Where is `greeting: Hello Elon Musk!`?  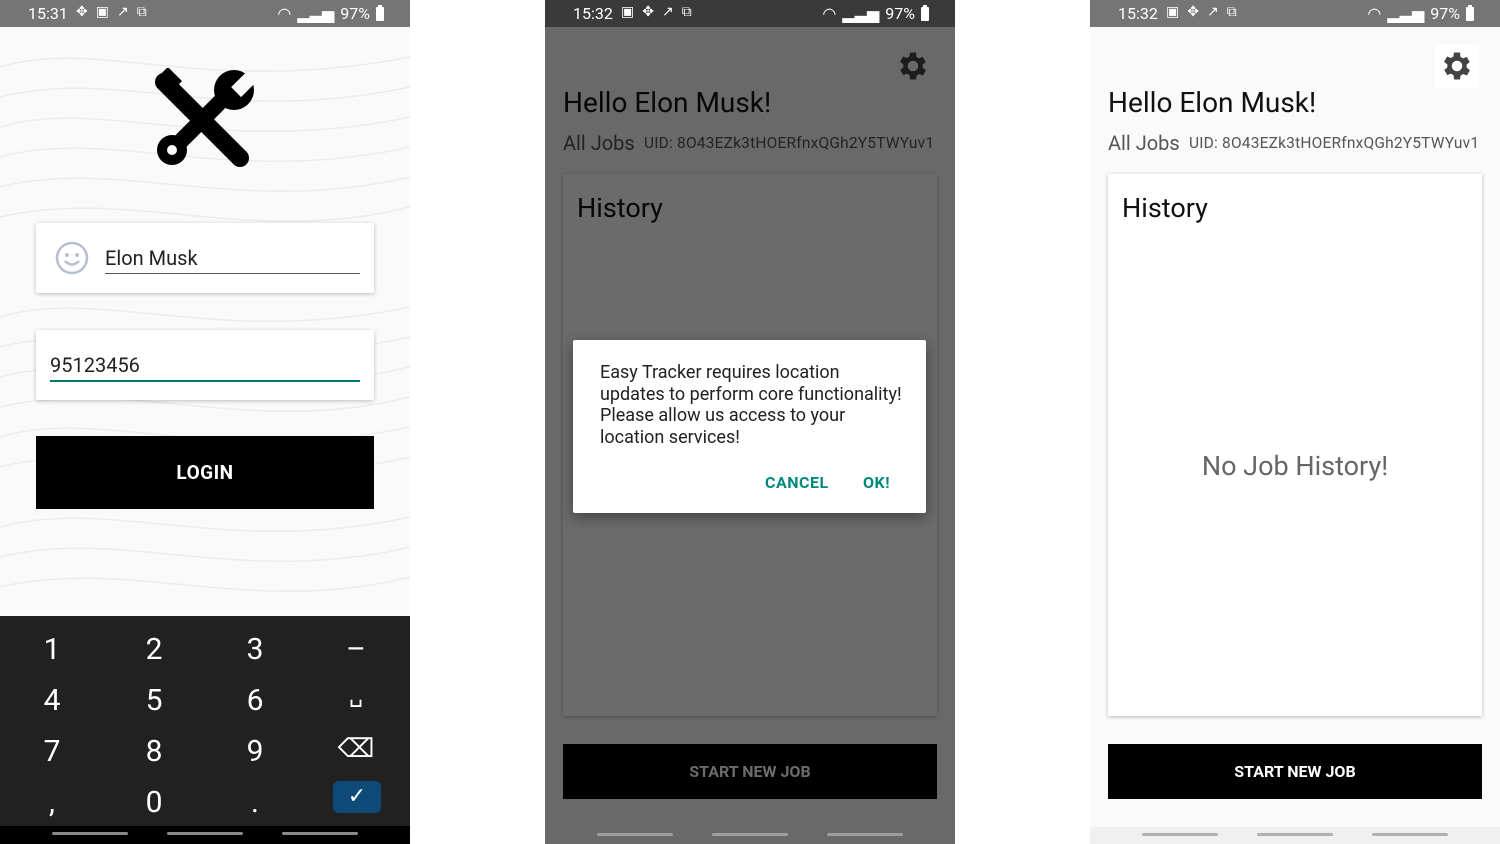
greeting: Hello Elon Musk! is located at coordinates (1212, 102).